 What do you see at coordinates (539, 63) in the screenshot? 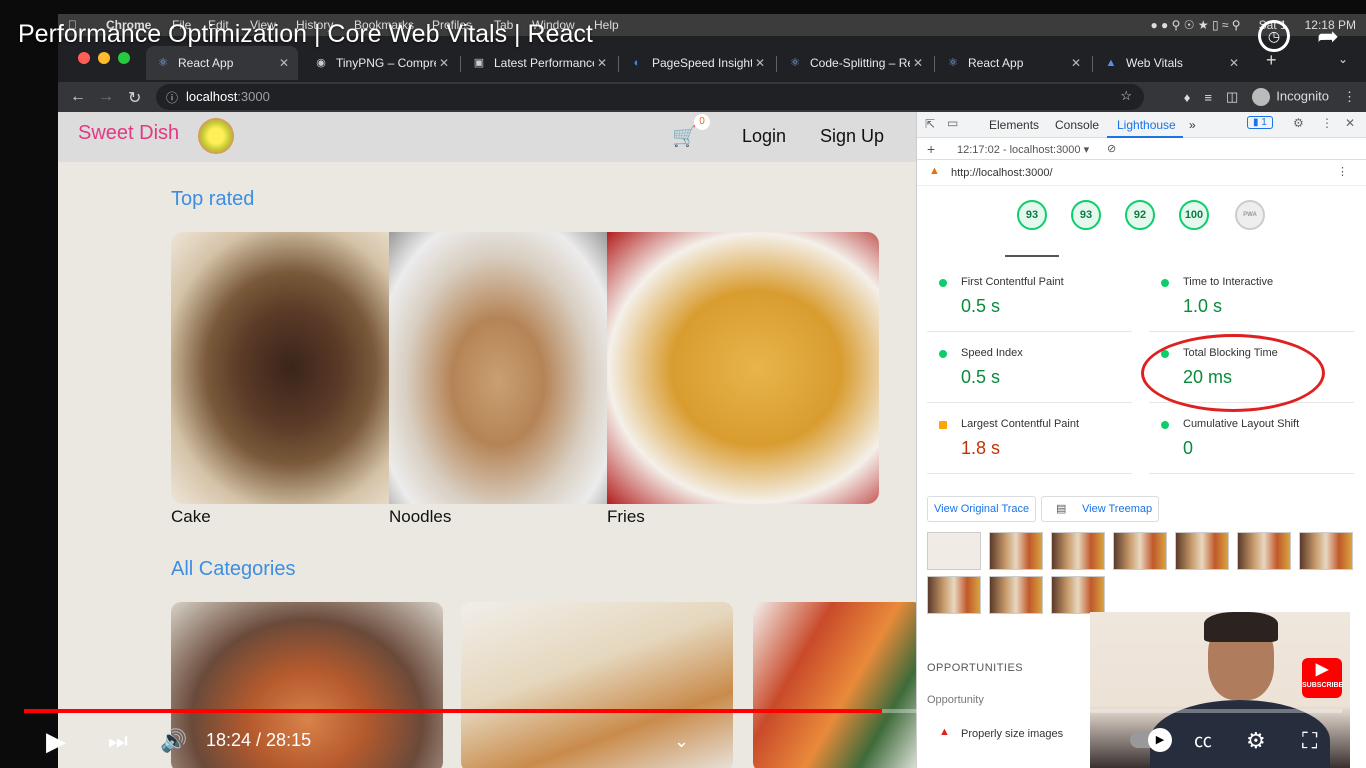
I see `tab-latest-performance: ▣ Latest Performance ✕` at bounding box center [539, 63].